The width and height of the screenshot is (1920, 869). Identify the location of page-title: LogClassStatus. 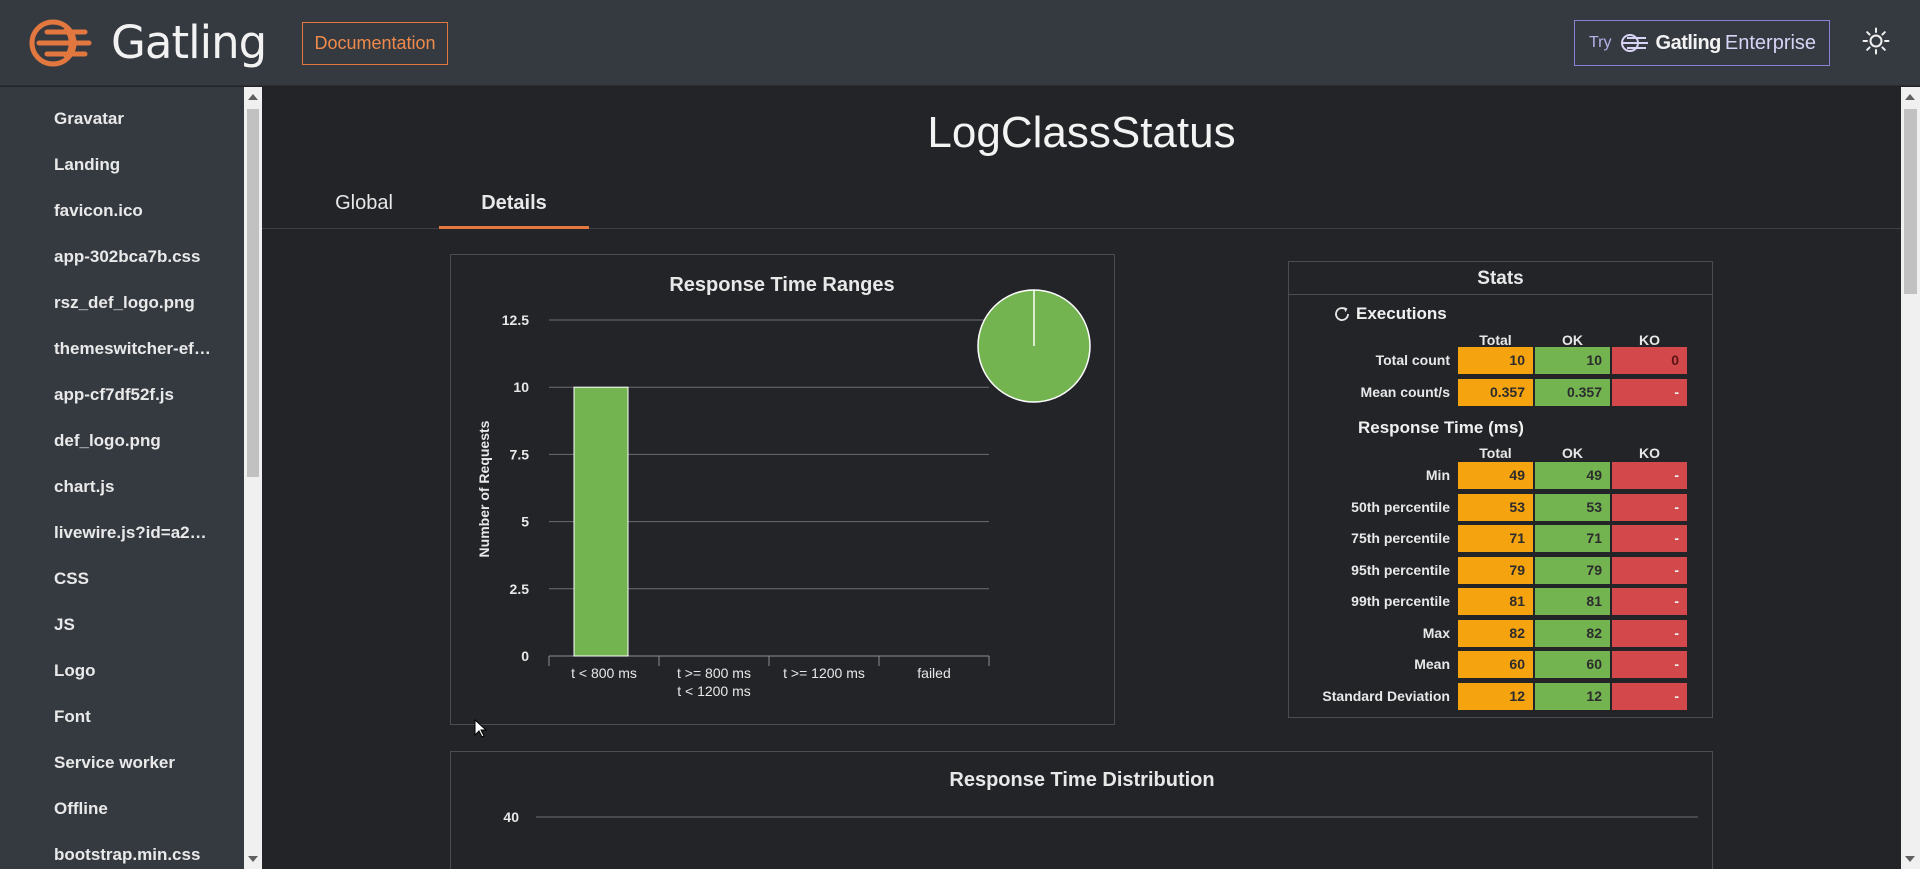
(1081, 132).